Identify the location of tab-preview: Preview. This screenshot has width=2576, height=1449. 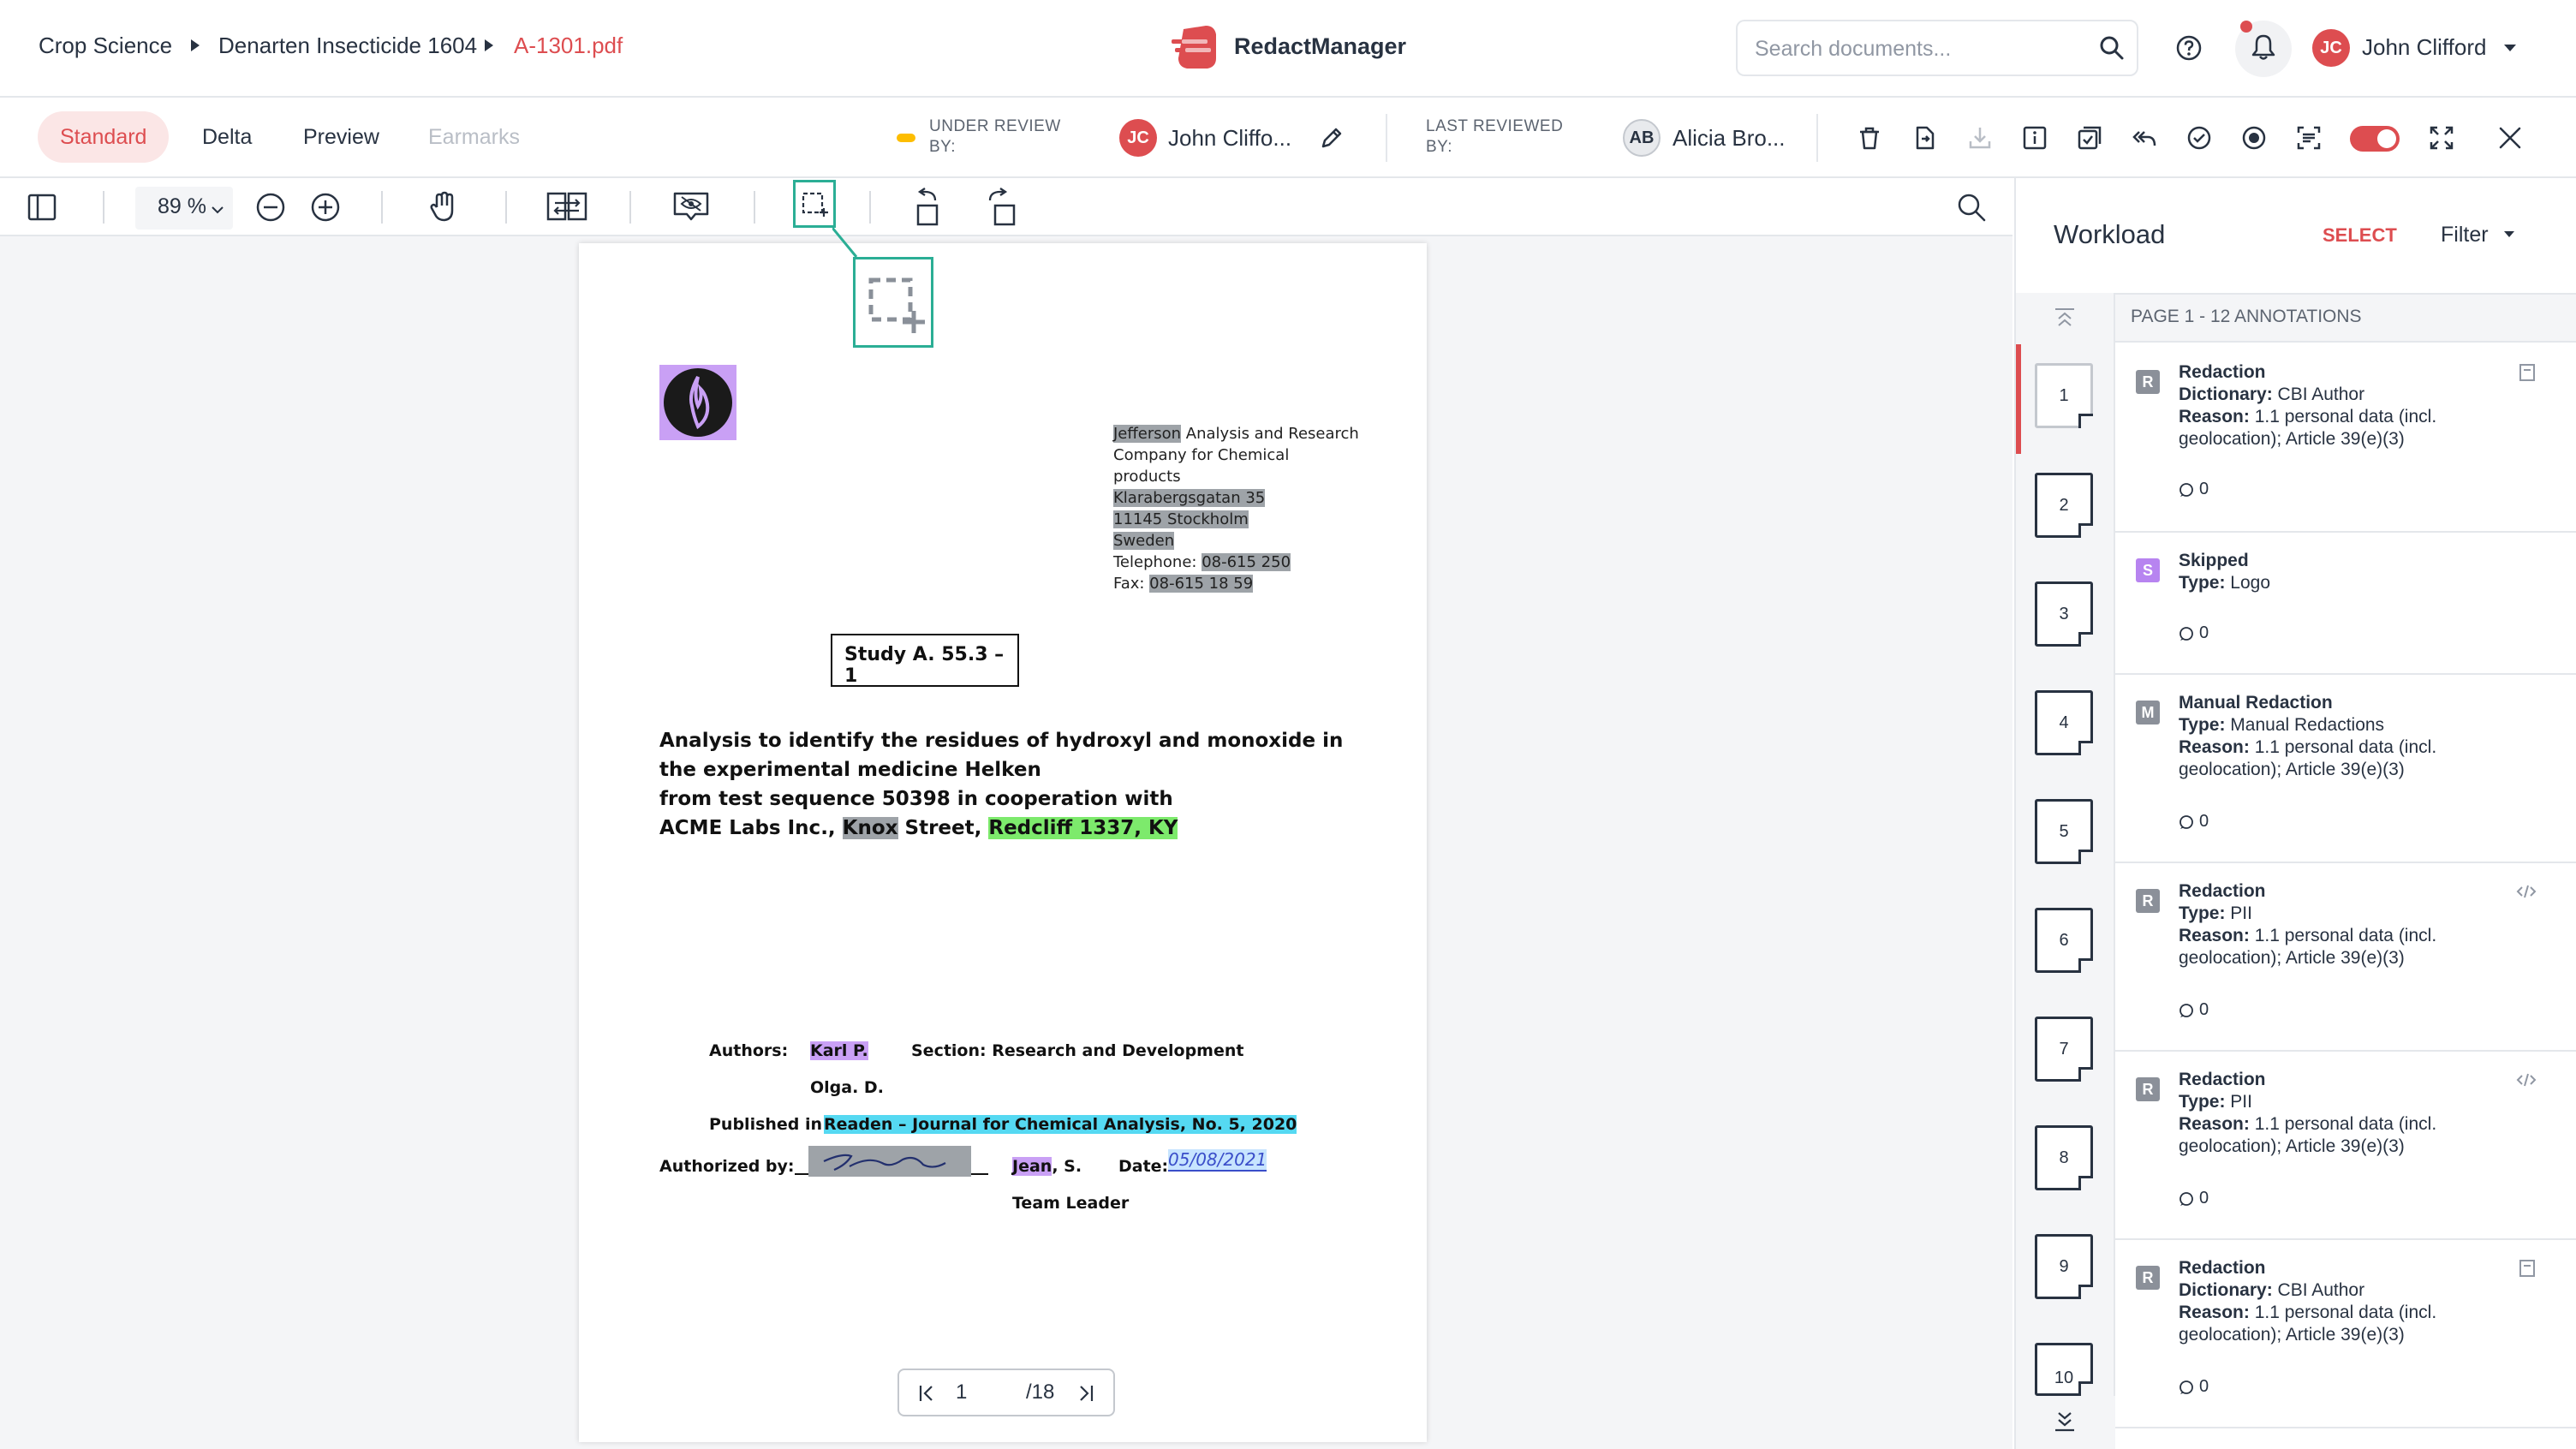
(341, 137).